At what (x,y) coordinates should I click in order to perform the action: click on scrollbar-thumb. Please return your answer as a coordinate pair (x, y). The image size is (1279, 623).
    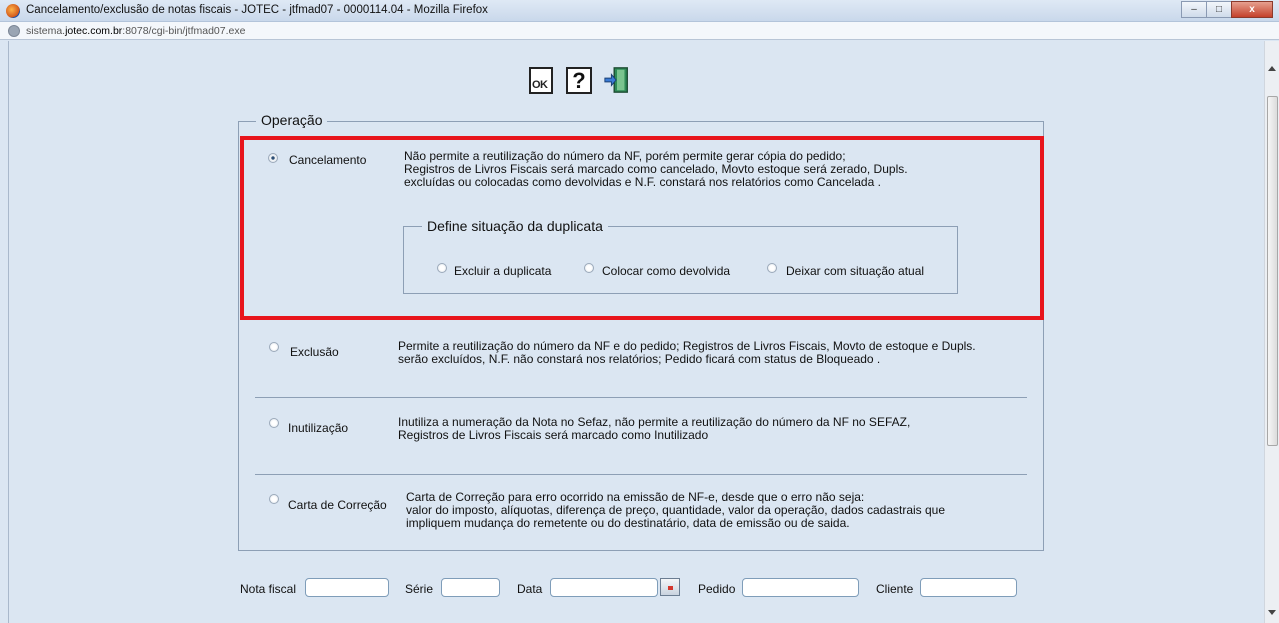
    Looking at the image, I should click on (1272, 271).